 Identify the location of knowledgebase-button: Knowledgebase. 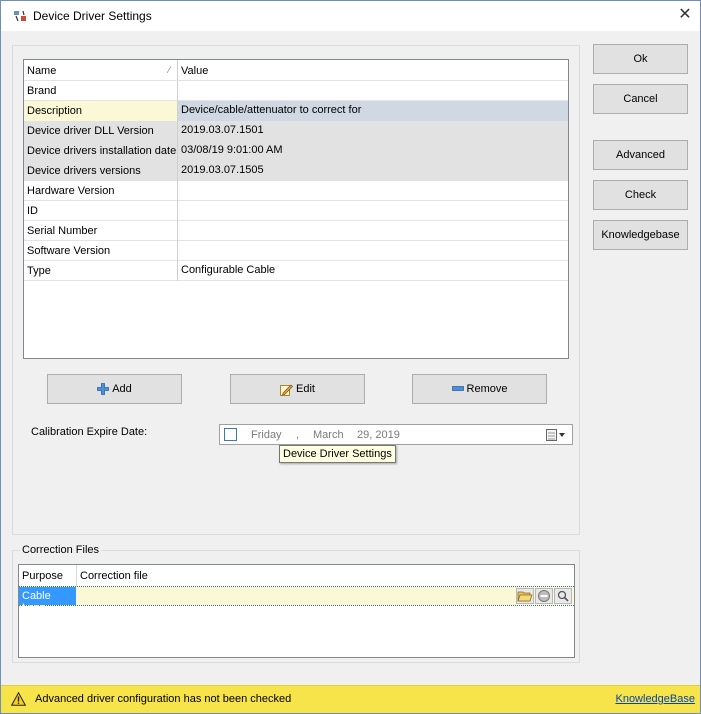
(640, 235).